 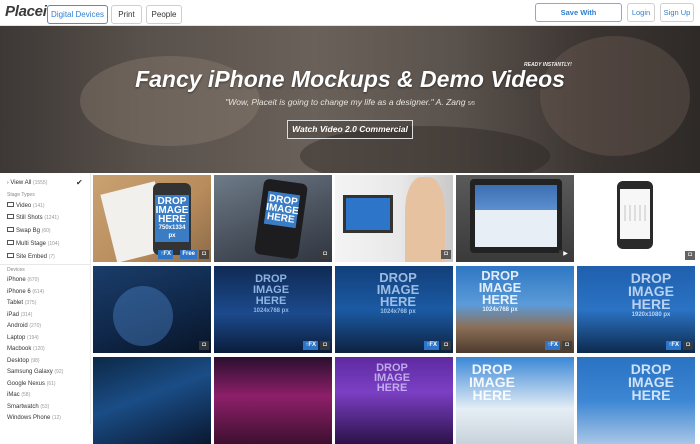 I want to click on sidebar-item-label: Samsung Galaxy, so click(x=30, y=372).